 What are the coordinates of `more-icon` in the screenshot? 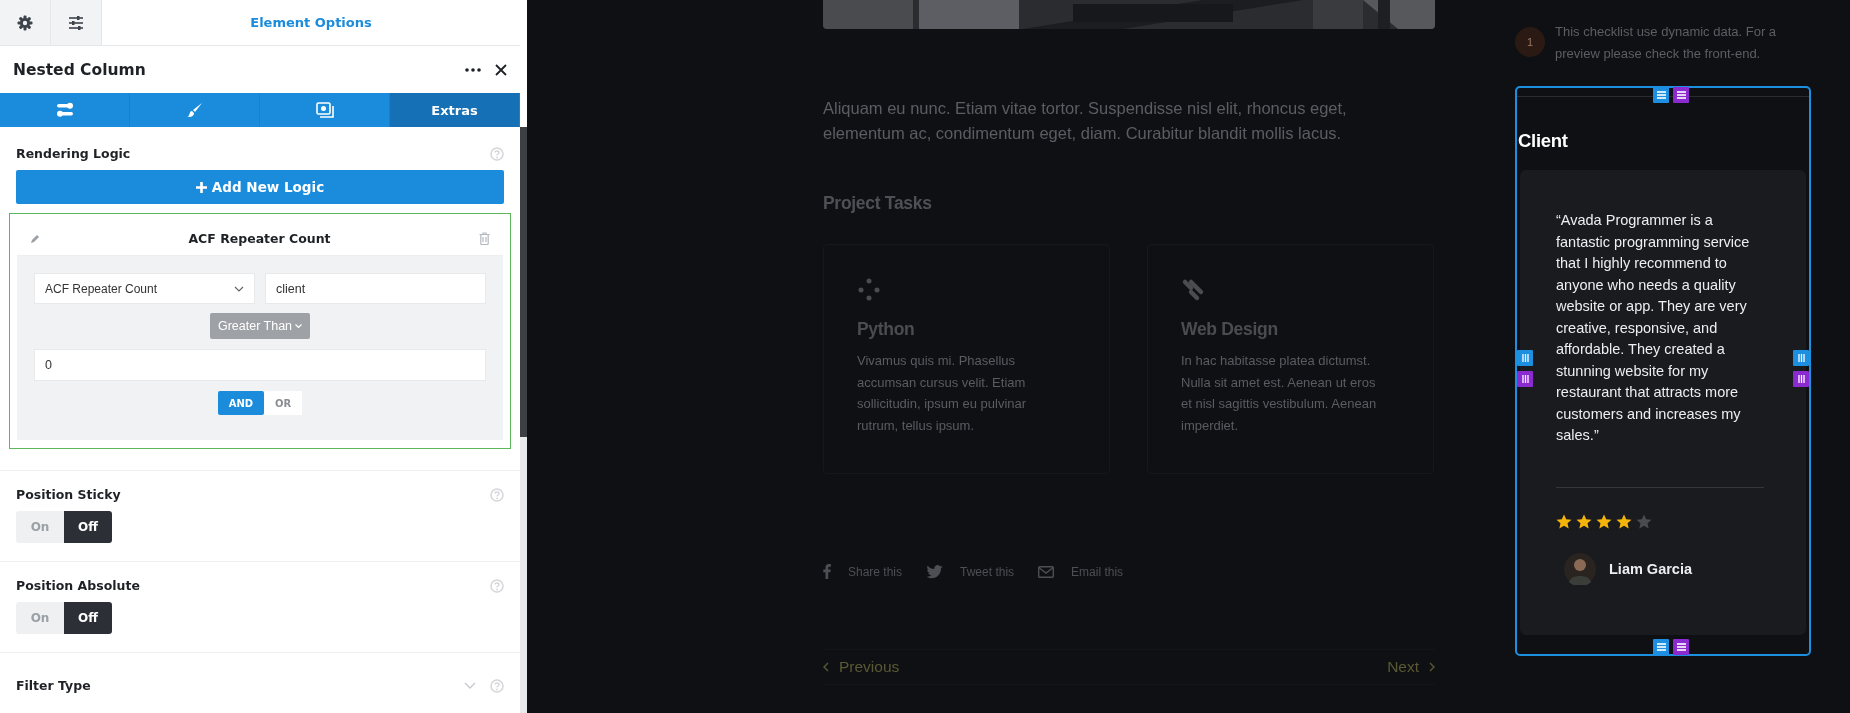 It's located at (473, 69).